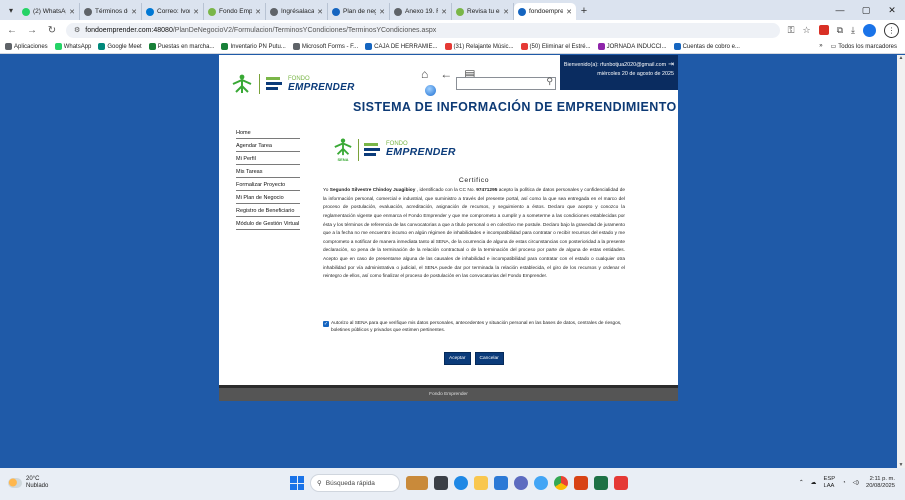 This screenshot has width=905, height=500. What do you see at coordinates (481, 483) in the screenshot?
I see `file-explorer-icon` at bounding box center [481, 483].